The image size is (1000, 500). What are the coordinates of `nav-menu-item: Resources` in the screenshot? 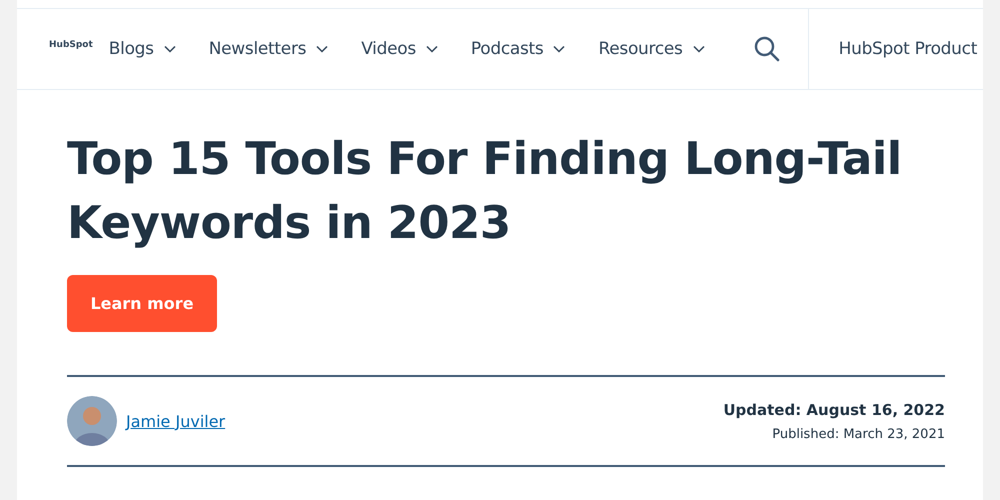 It's located at (651, 49).